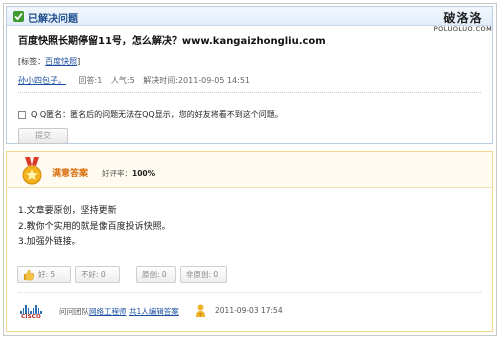 The image size is (504, 342). I want to click on watermark-cn: 破洛洛, so click(463, 18).